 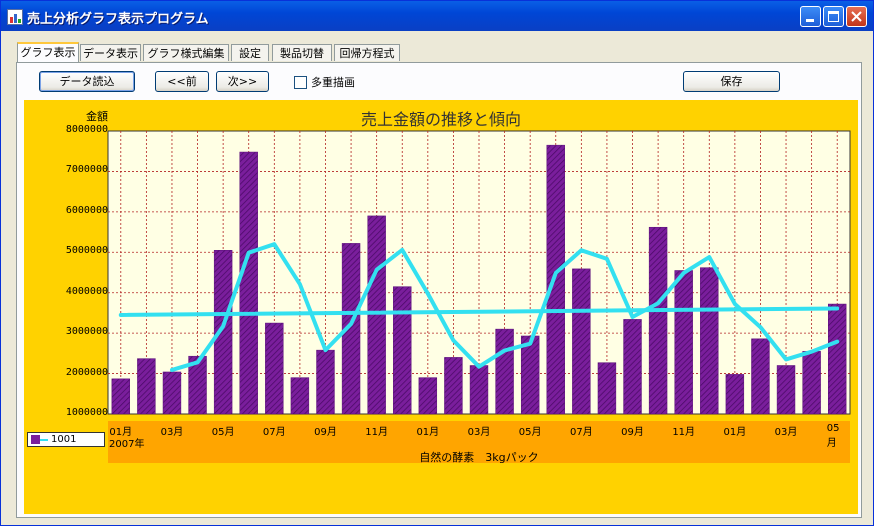 I want to click on product-label: 自然の酵素 3kgパック, so click(x=479, y=457).